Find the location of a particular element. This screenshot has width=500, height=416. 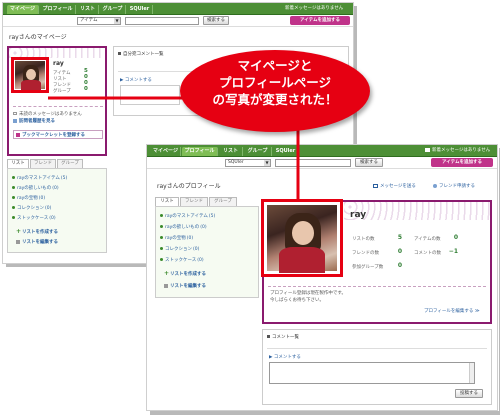

edit-list-text: リストを編集する is located at coordinates (40, 242).